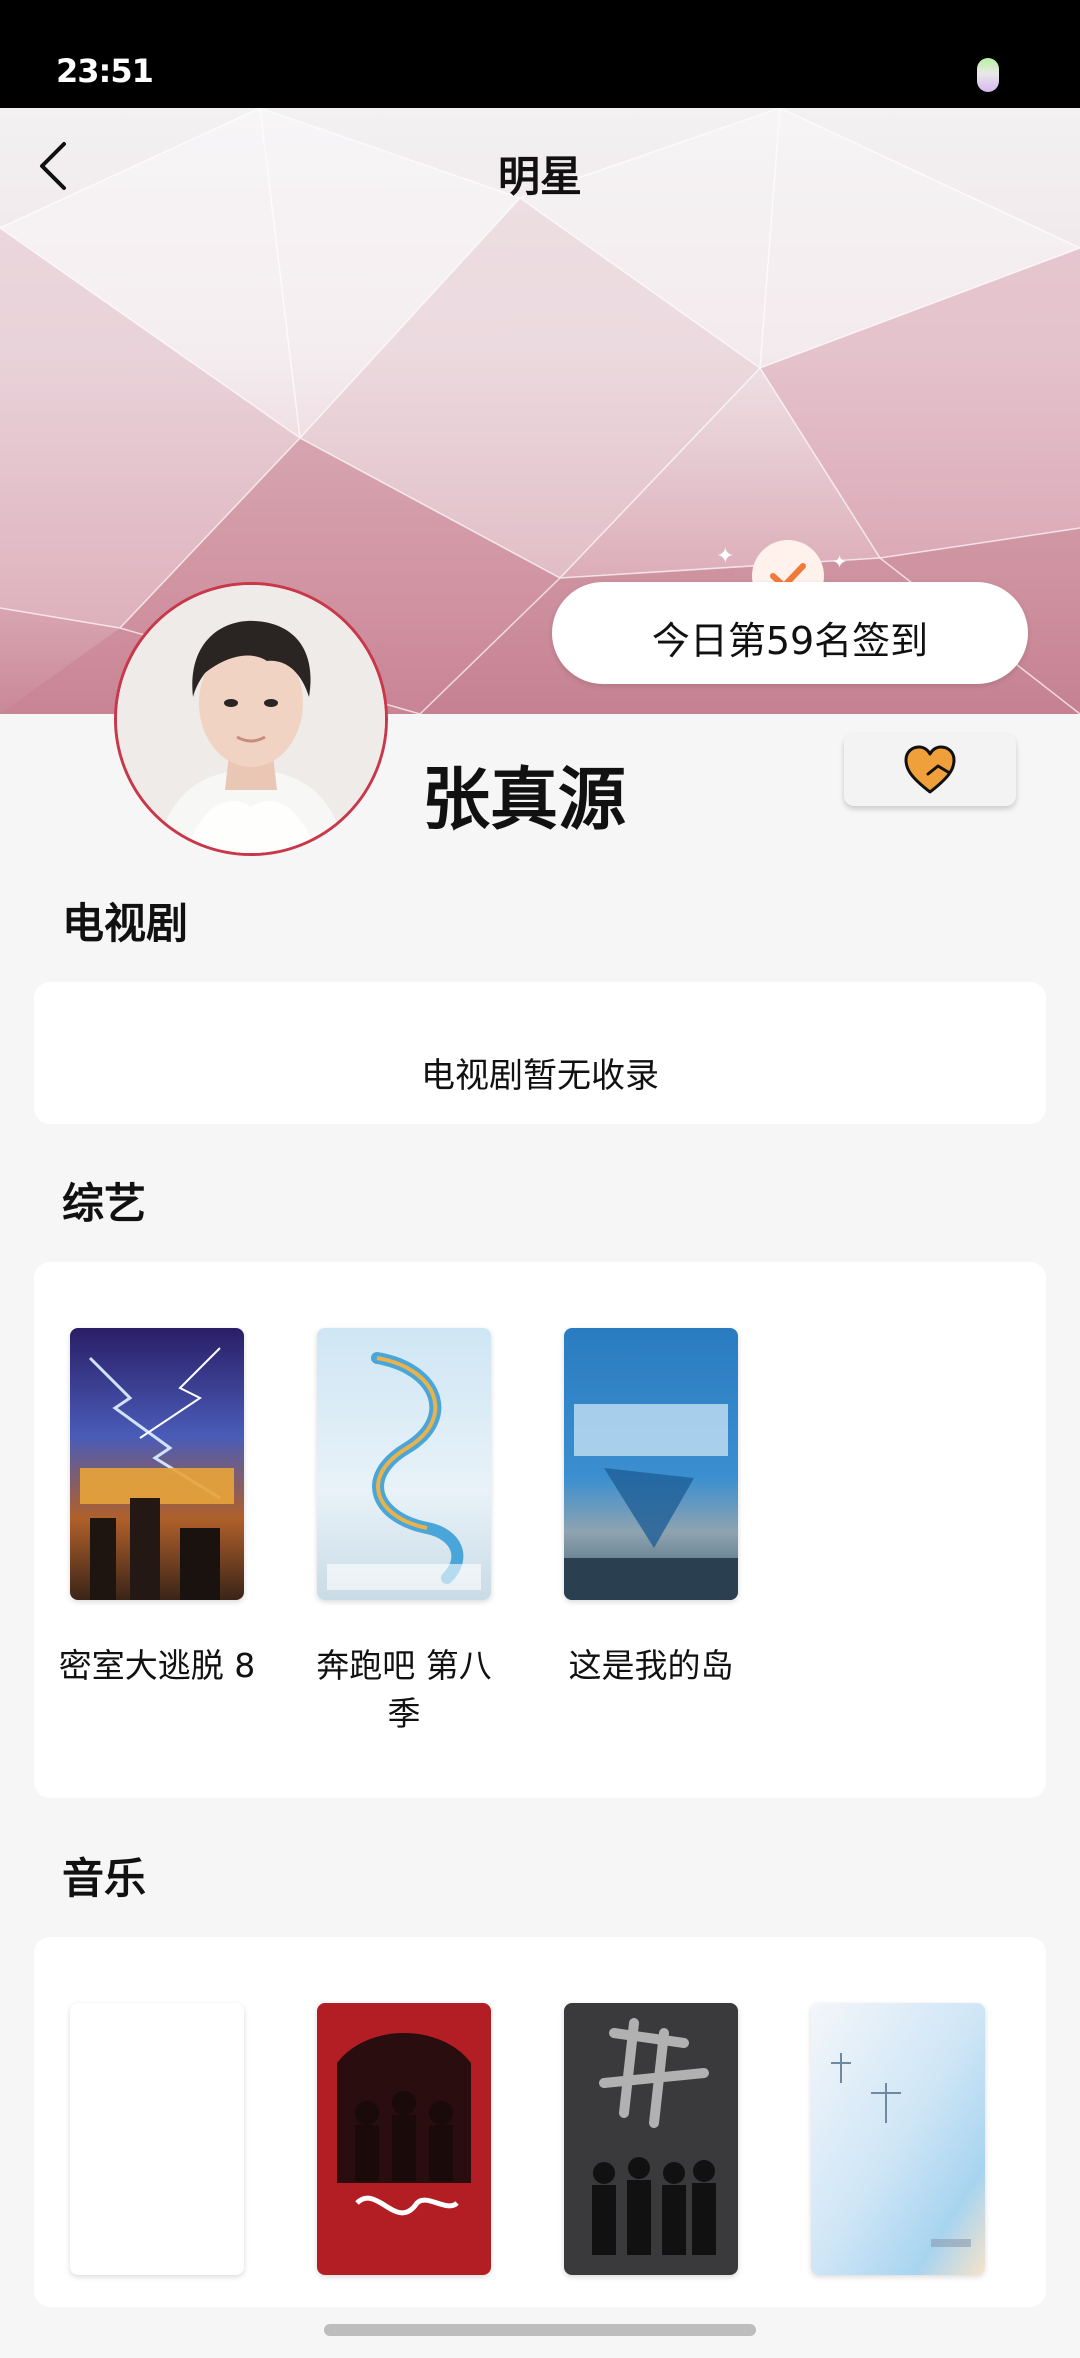  What do you see at coordinates (105, 71) in the screenshot?
I see `status-time: 23:51` at bounding box center [105, 71].